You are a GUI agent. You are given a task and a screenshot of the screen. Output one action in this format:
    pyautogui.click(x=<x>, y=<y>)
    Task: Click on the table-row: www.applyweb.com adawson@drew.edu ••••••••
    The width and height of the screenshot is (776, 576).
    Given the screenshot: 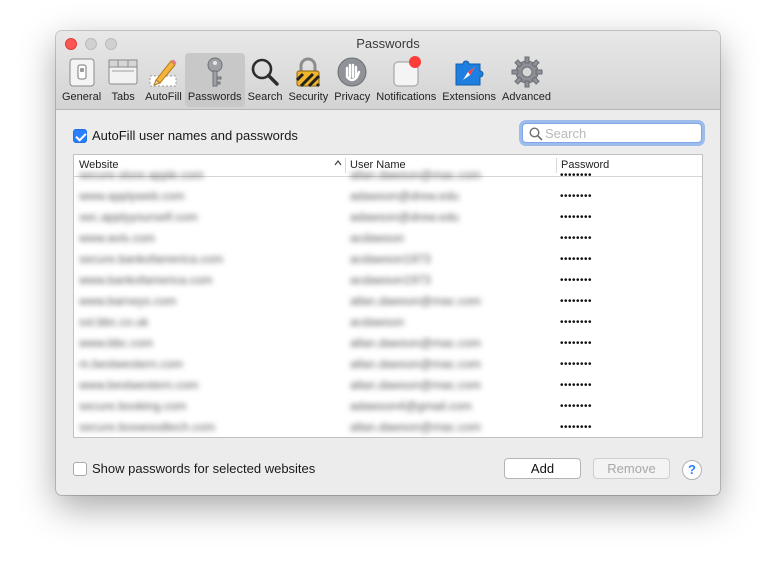 What is the action you would take?
    pyautogui.click(x=388, y=196)
    